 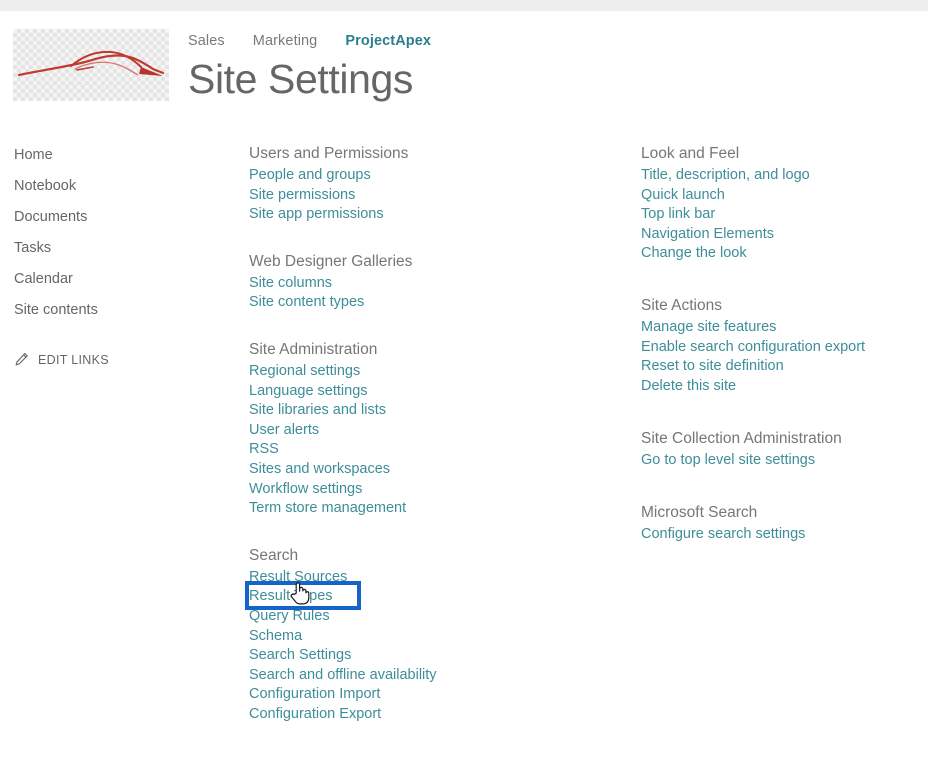 What do you see at coordinates (313, 349) in the screenshot?
I see `group-heading: Site Administration` at bounding box center [313, 349].